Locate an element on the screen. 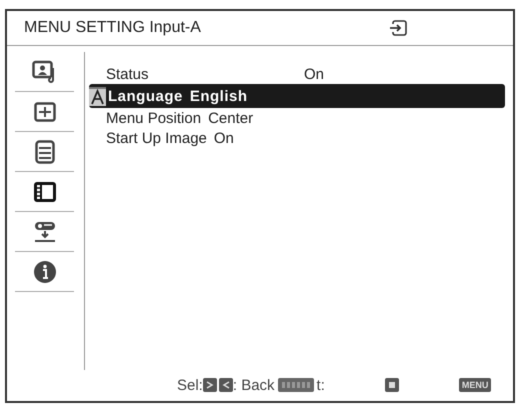 The image size is (523, 409). menu-row: Start Up Image On is located at coordinates (297, 138).